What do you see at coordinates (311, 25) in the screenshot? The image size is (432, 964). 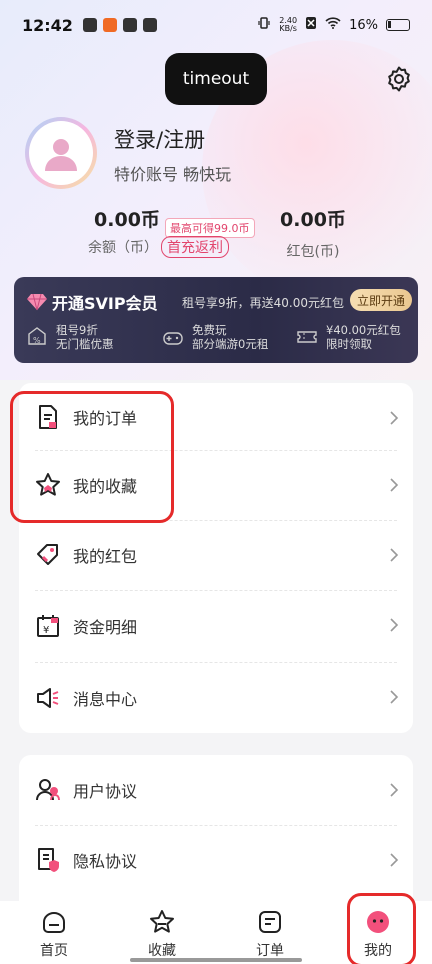 I see `no-sim-icon` at bounding box center [311, 25].